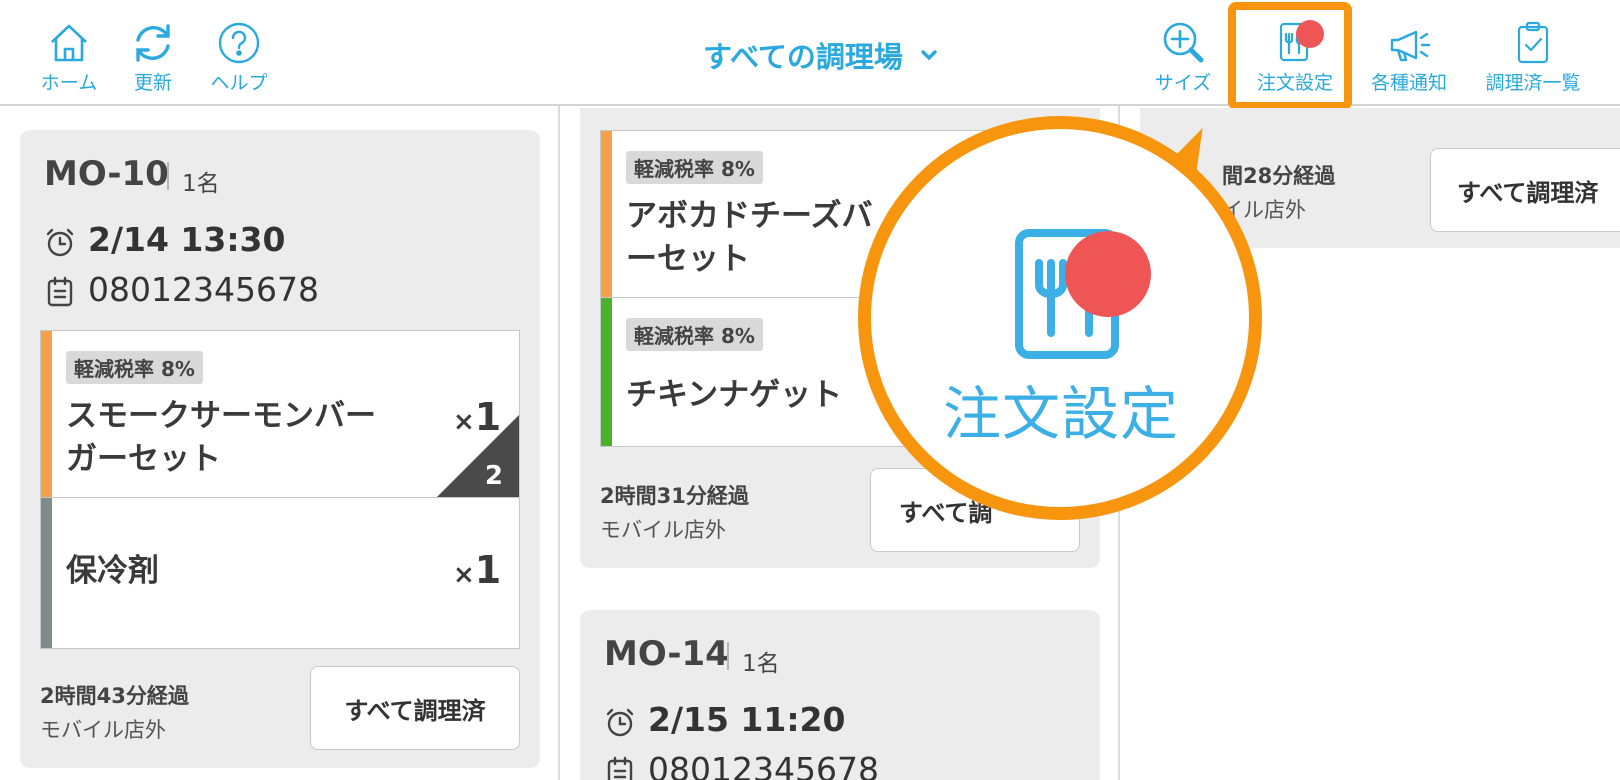  I want to click on elapsed-time: 2時間43分経過, so click(114, 696).